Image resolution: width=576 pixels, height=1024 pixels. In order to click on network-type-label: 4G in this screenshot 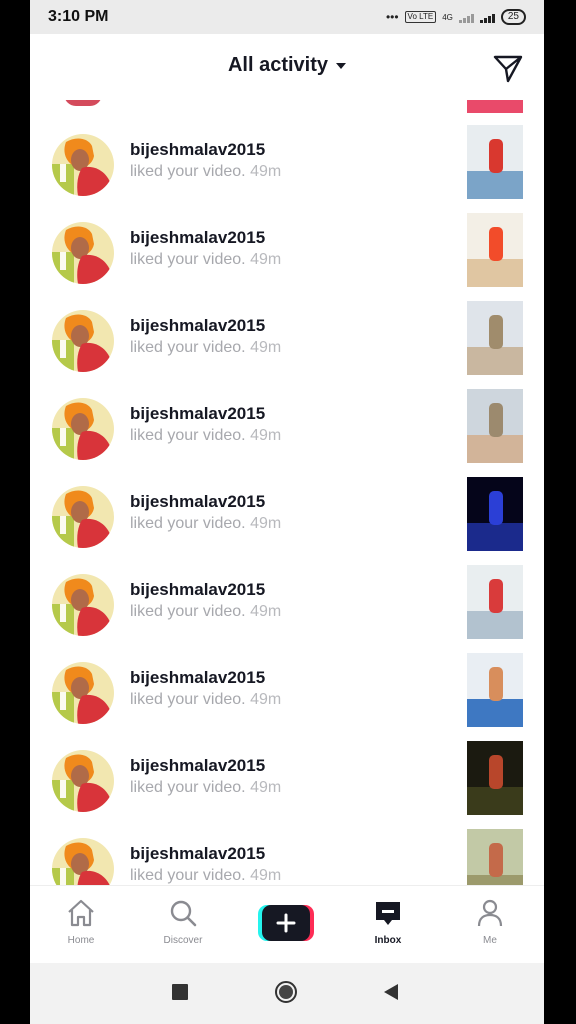, I will do `click(447, 17)`.